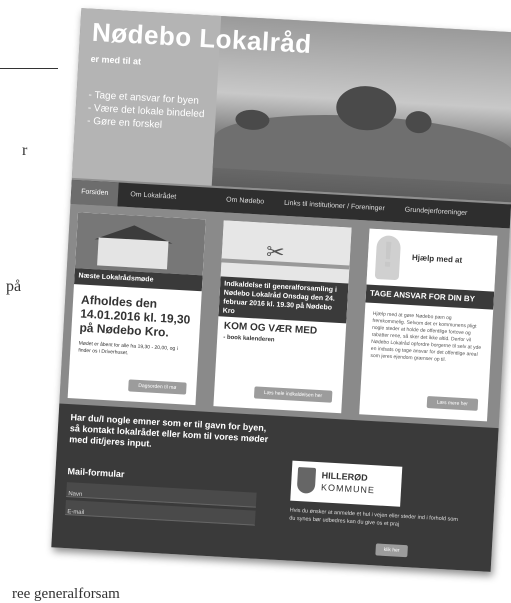 This screenshot has width=511, height=603. I want to click on nav-item-forsiden: Forsiden, so click(94, 193).